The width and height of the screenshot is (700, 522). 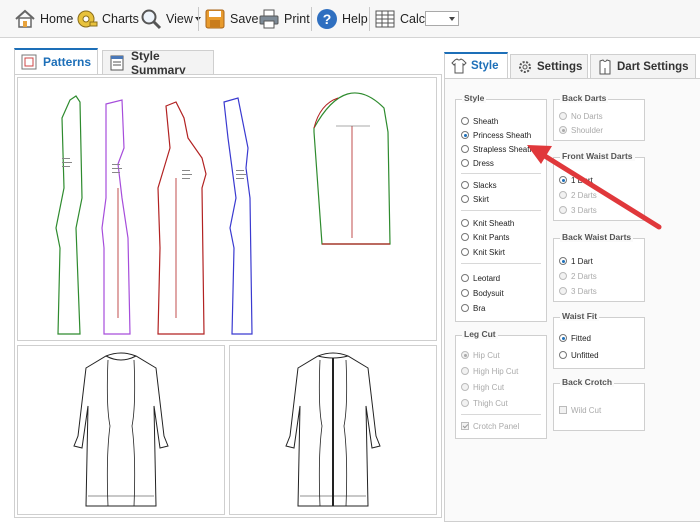 I want to click on back-darts-group: Back Darts No Darts Shoulder, so click(x=599, y=117).